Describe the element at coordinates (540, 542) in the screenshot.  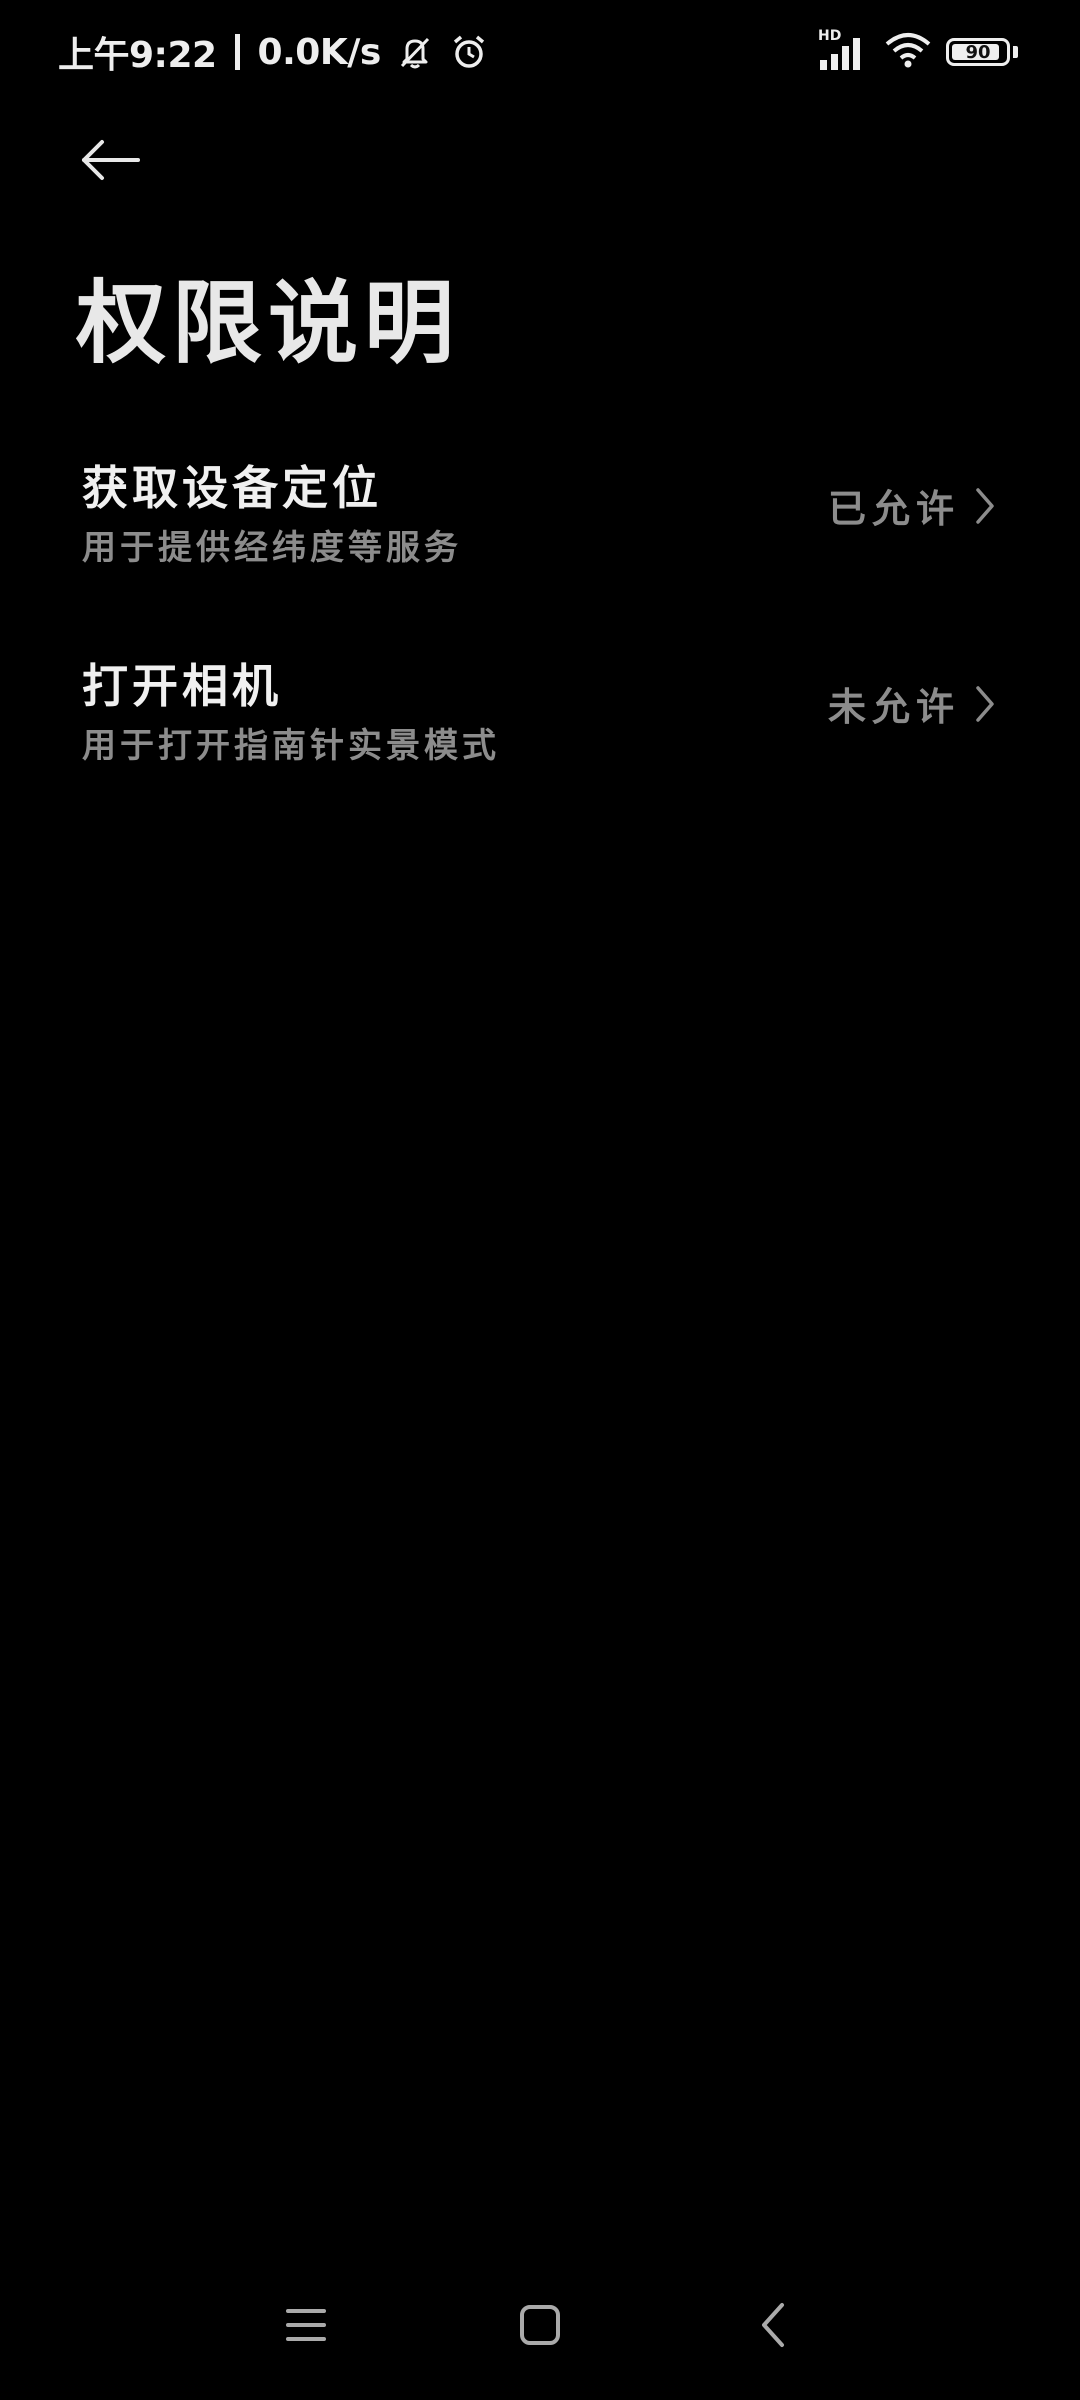
I see `permission-item-location: 获取设备定位 用于提供经纬度等服务 已允许` at that location.